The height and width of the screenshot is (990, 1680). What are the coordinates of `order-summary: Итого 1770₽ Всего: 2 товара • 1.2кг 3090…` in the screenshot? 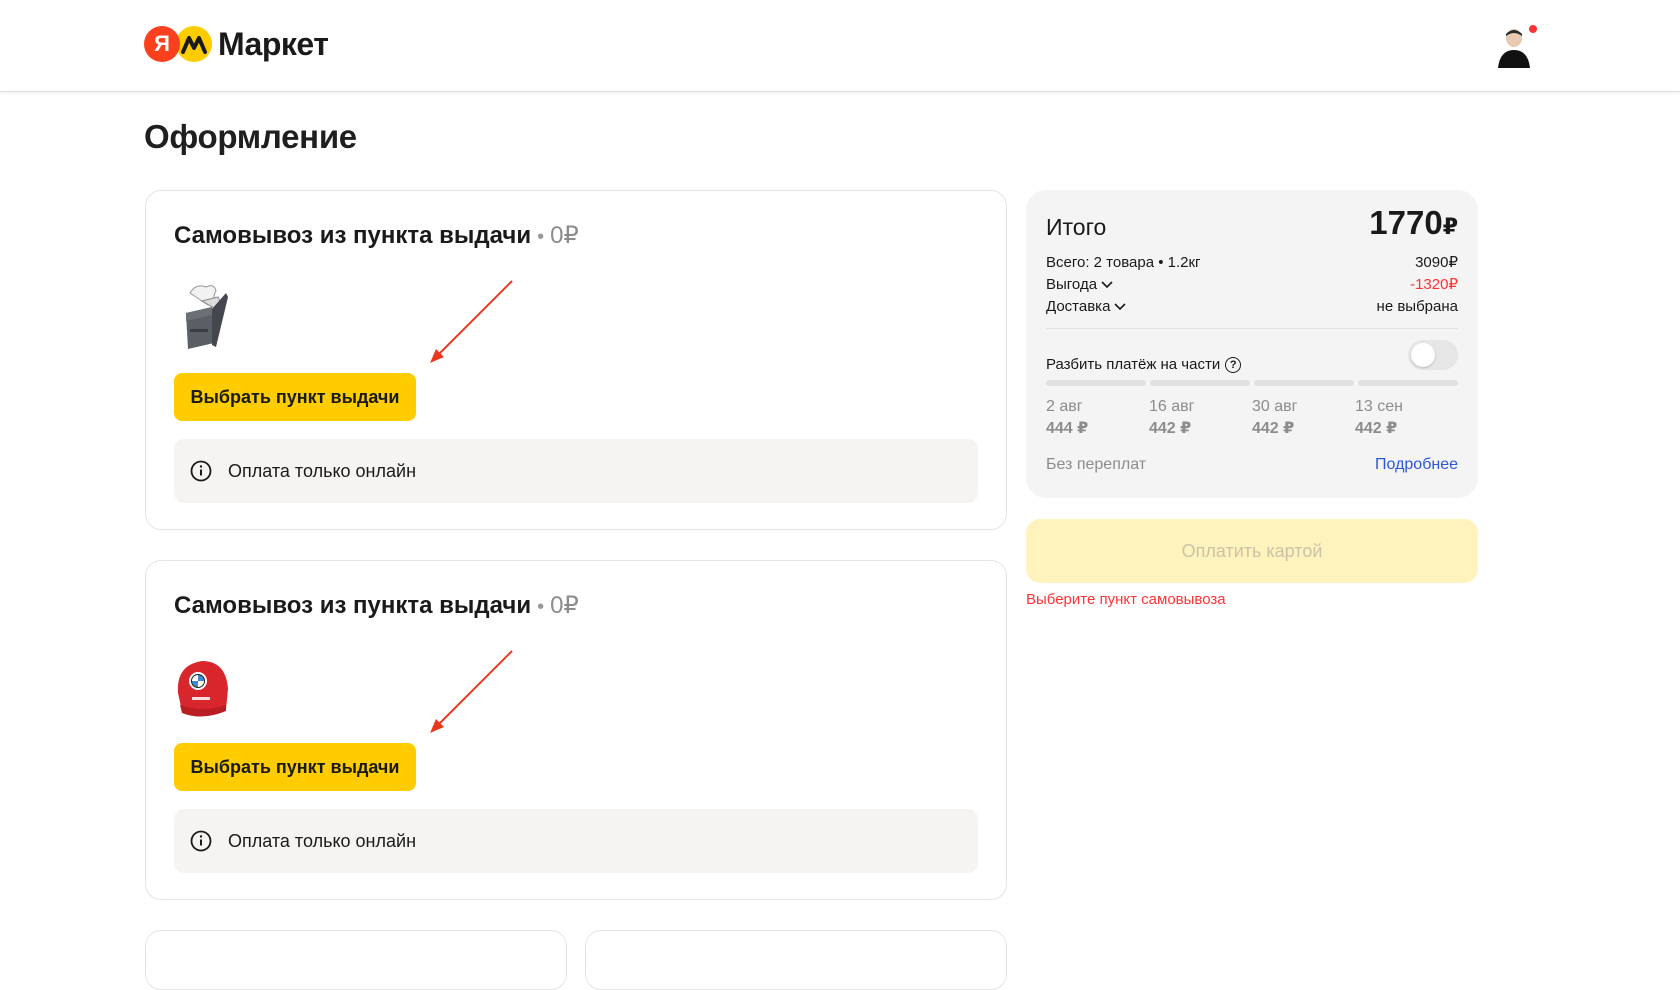 It's located at (1252, 344).